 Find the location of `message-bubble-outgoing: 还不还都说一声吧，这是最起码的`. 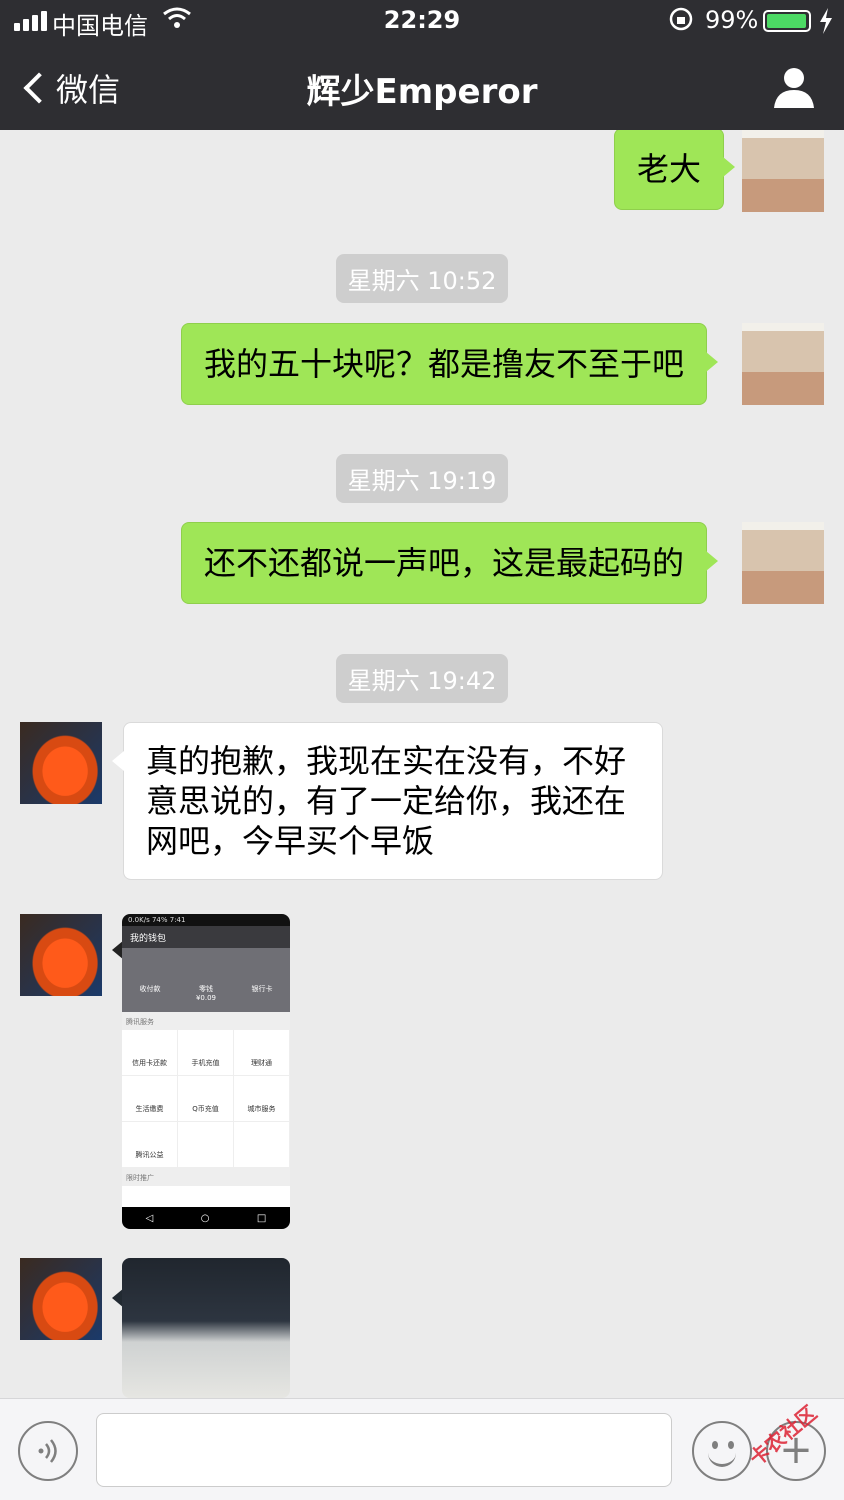

message-bubble-outgoing: 还不还都说一声吧，这是最起码的 is located at coordinates (450, 563).